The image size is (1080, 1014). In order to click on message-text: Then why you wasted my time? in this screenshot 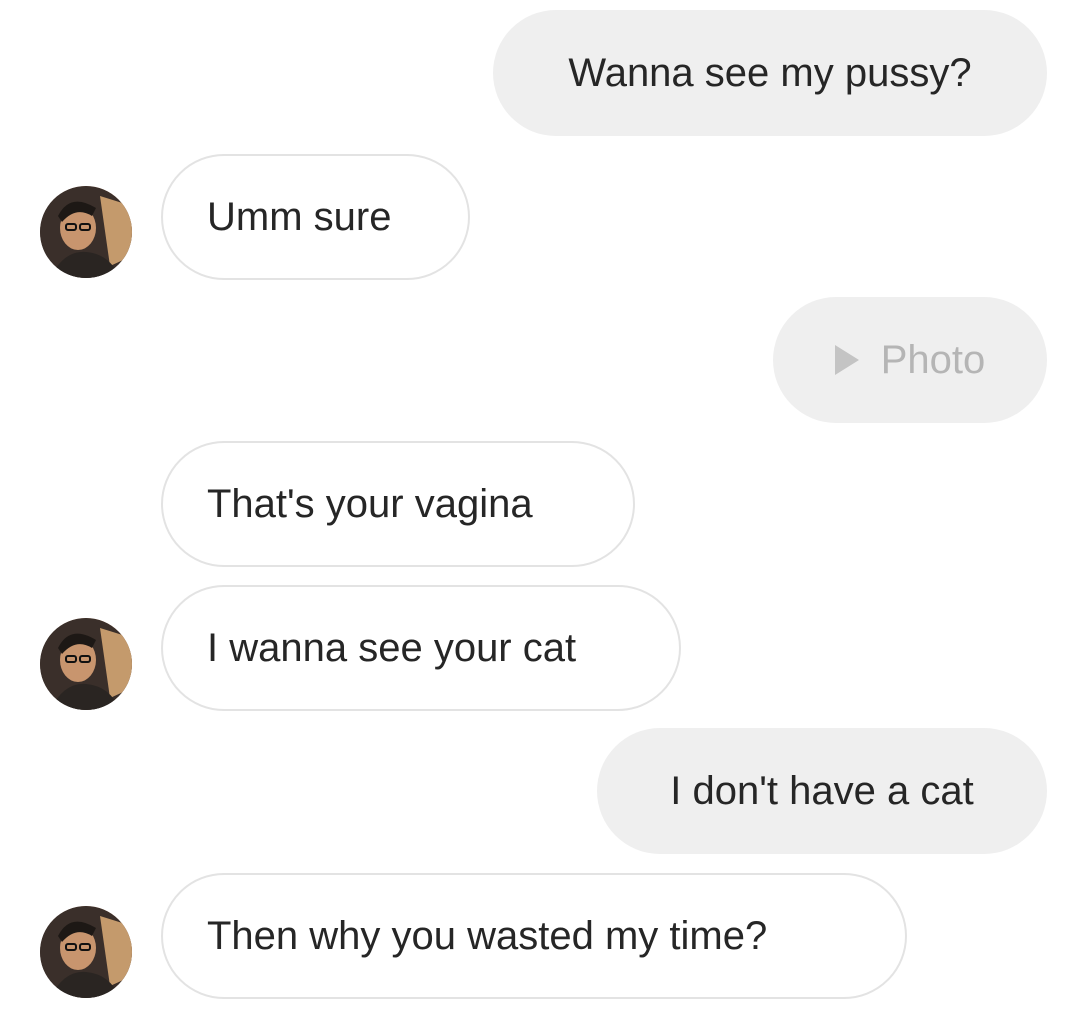, I will do `click(487, 935)`.